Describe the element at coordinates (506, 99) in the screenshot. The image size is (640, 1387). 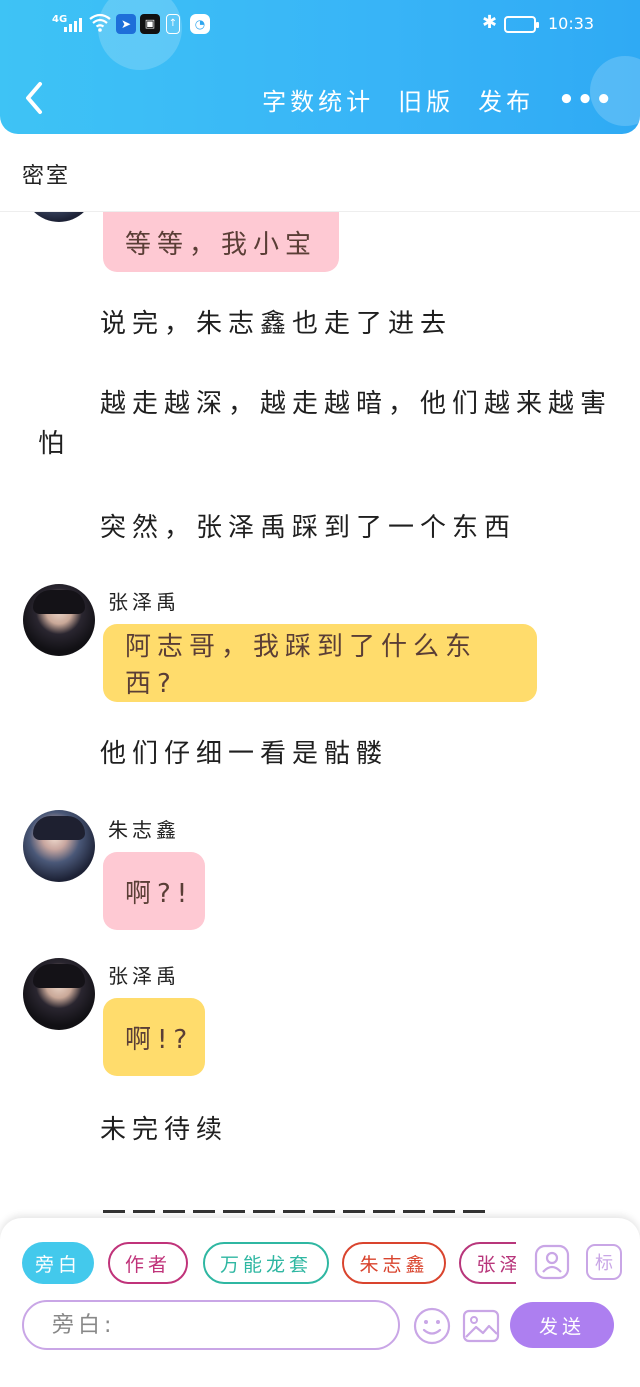
I see `publish-button: 发布` at that location.